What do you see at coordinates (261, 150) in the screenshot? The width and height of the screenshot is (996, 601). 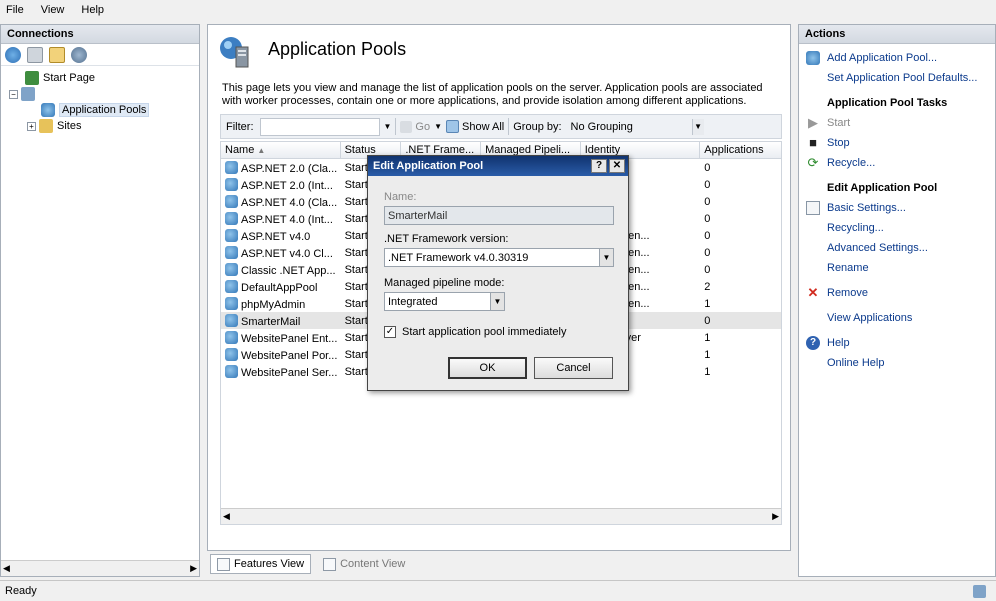 I see `sort-asc-icon: ▲` at bounding box center [261, 150].